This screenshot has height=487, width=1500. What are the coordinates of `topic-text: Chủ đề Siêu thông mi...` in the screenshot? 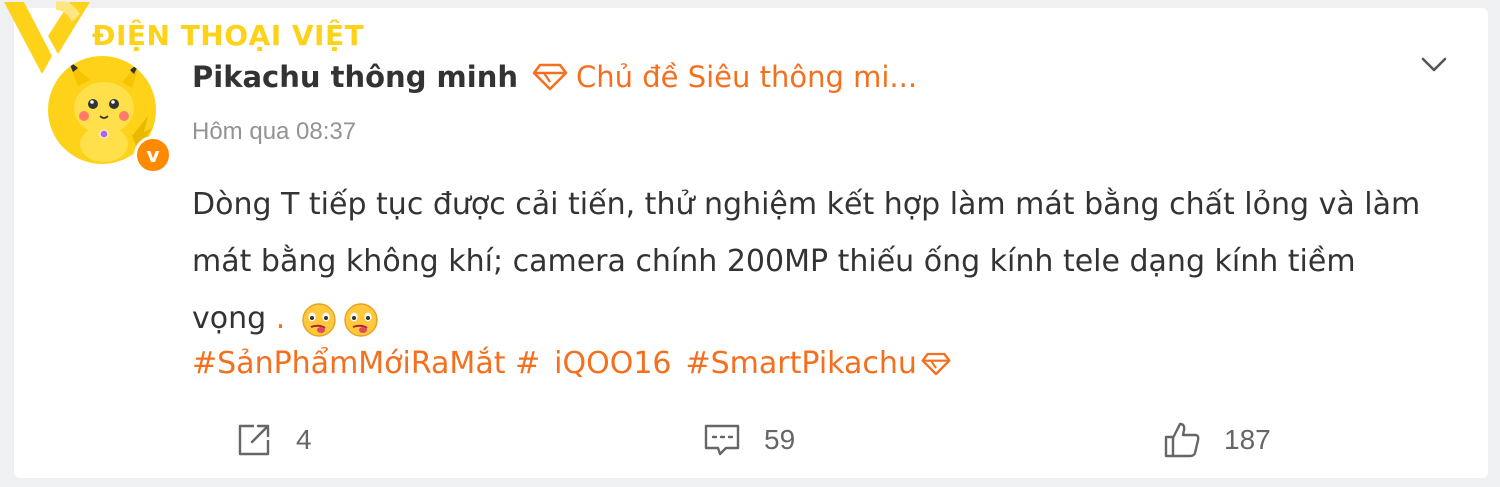 It's located at (747, 77).